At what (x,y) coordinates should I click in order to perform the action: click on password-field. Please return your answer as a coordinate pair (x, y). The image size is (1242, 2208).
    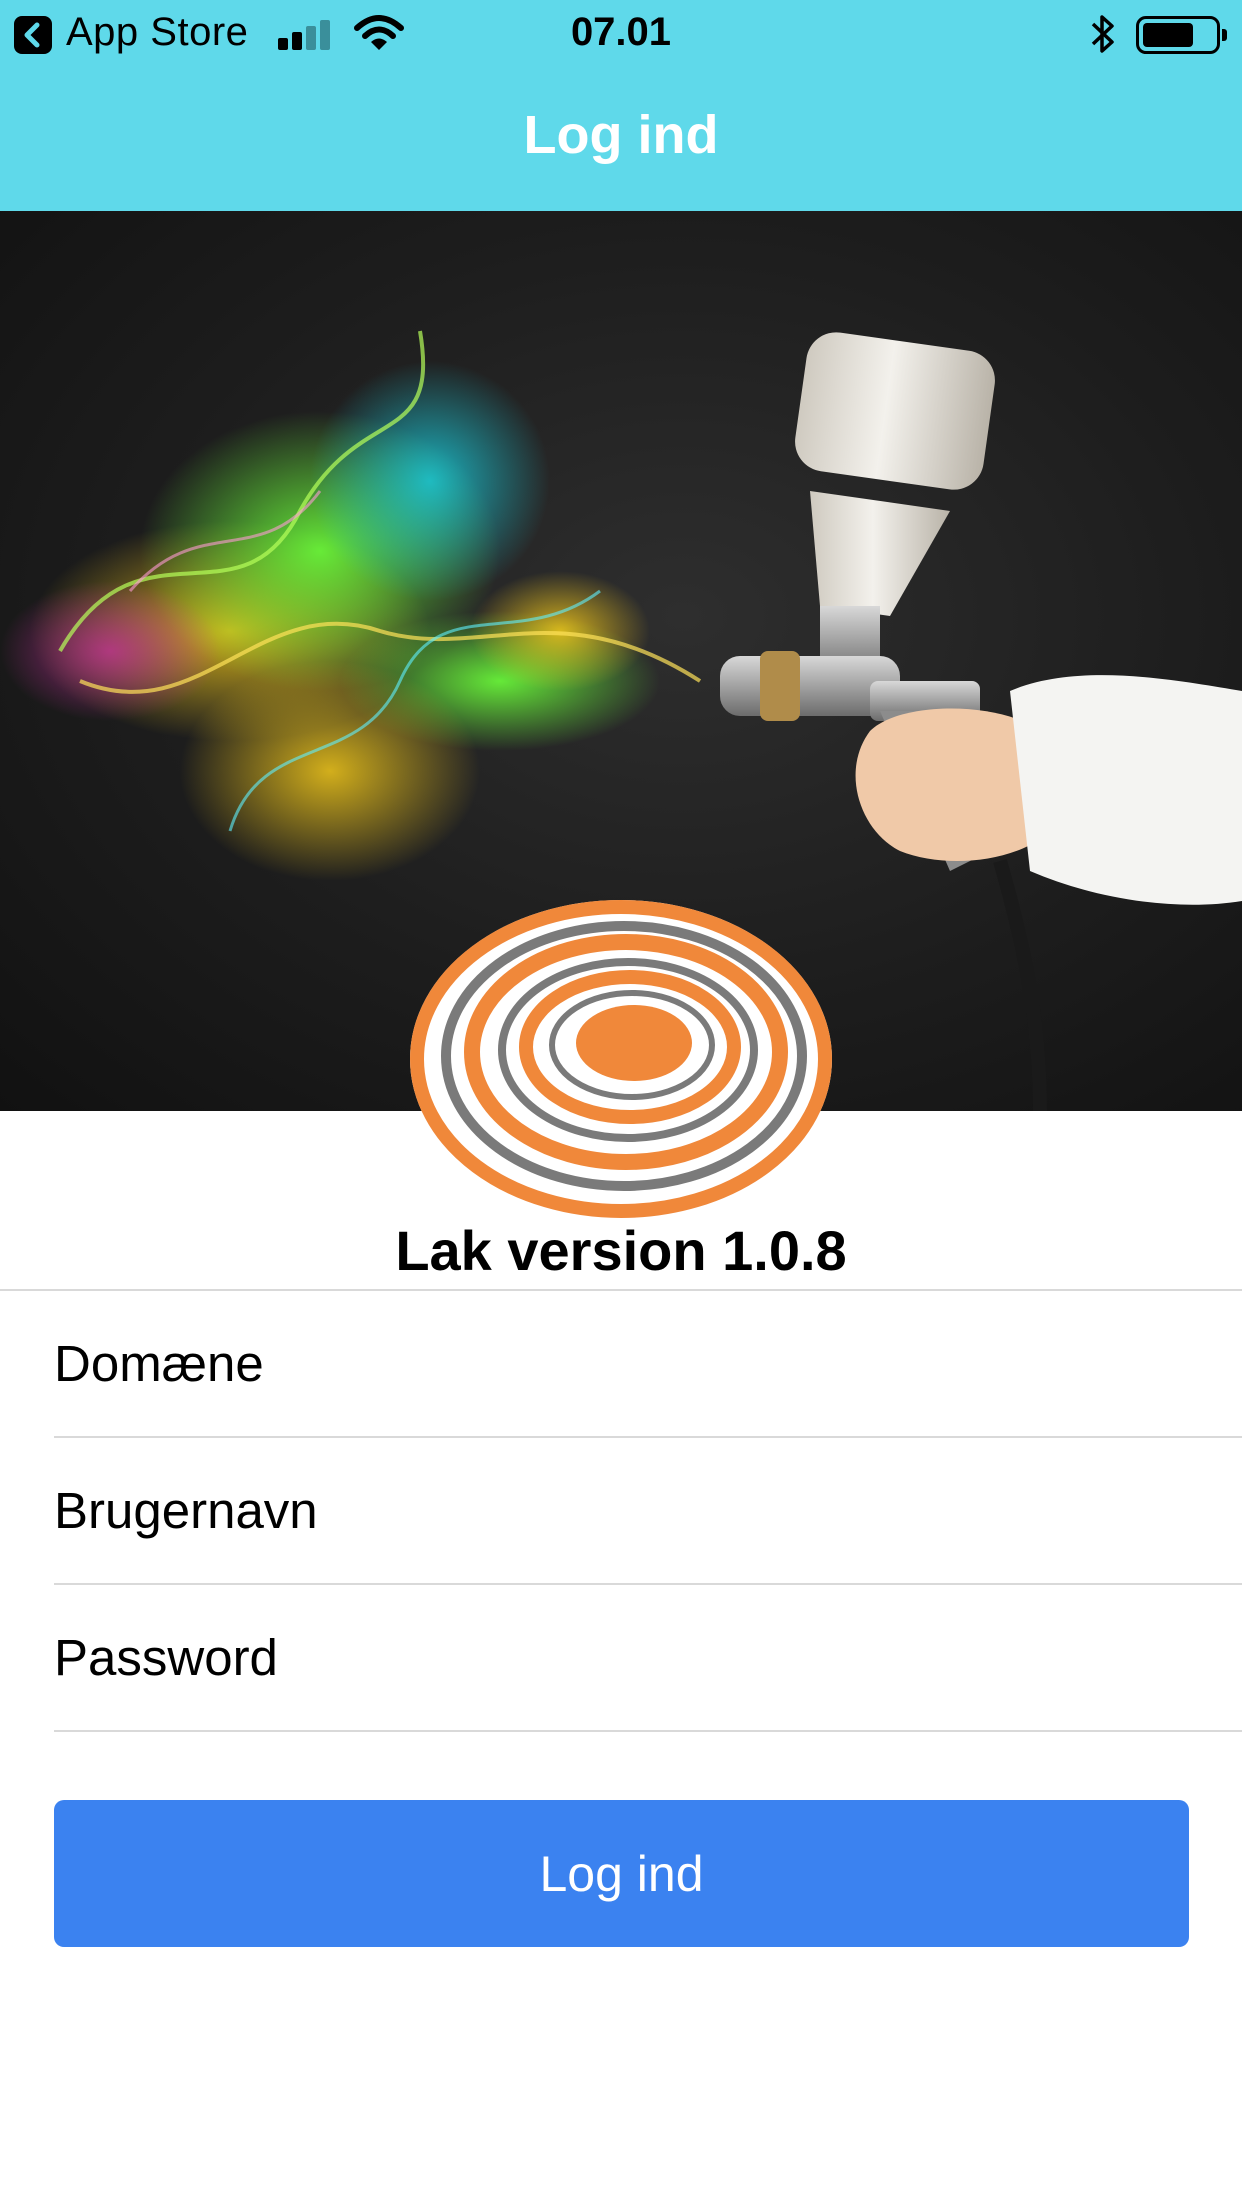
    Looking at the image, I should click on (648, 1658).